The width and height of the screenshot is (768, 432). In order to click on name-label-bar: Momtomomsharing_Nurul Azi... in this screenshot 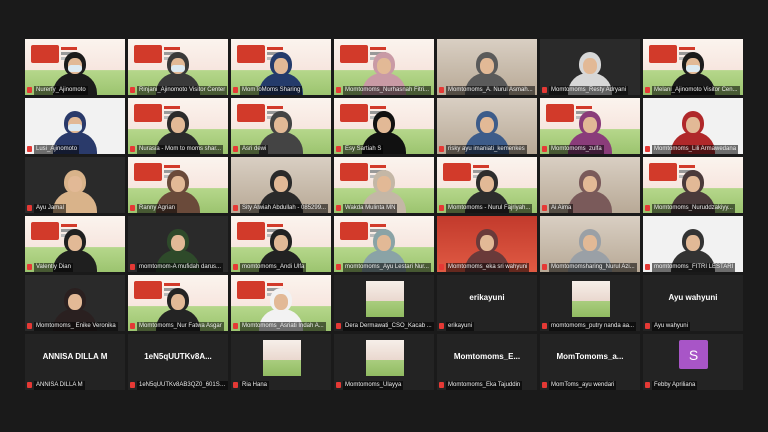, I will do `click(590, 267)`.